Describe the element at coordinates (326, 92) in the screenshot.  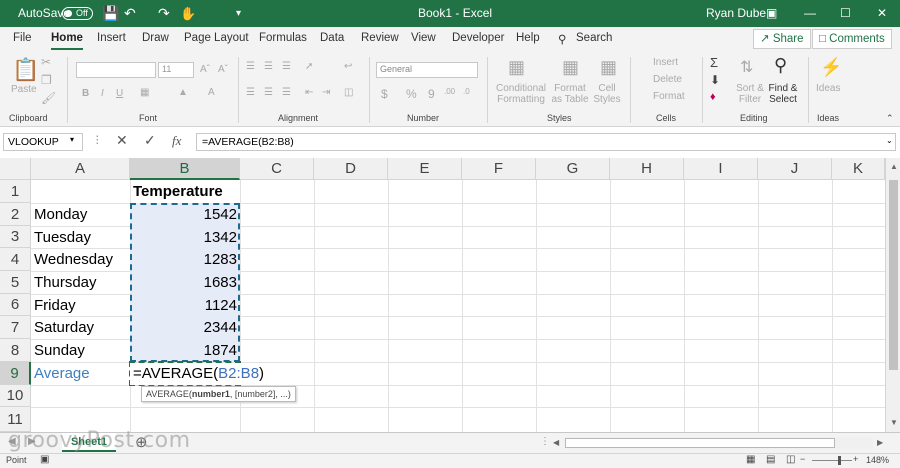
I see `increase-indent-icon: ⇥` at that location.